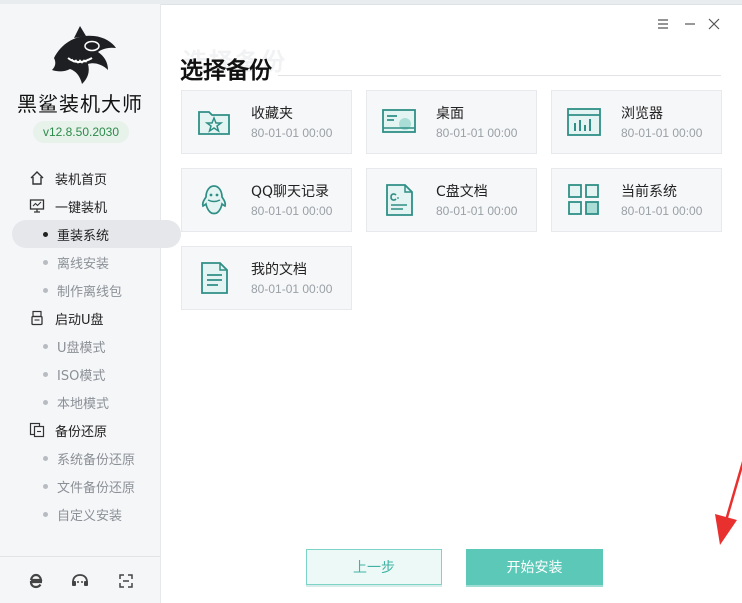 This screenshot has height=603, width=742. I want to click on sidebar-item-label: U盘模式, so click(81, 348).